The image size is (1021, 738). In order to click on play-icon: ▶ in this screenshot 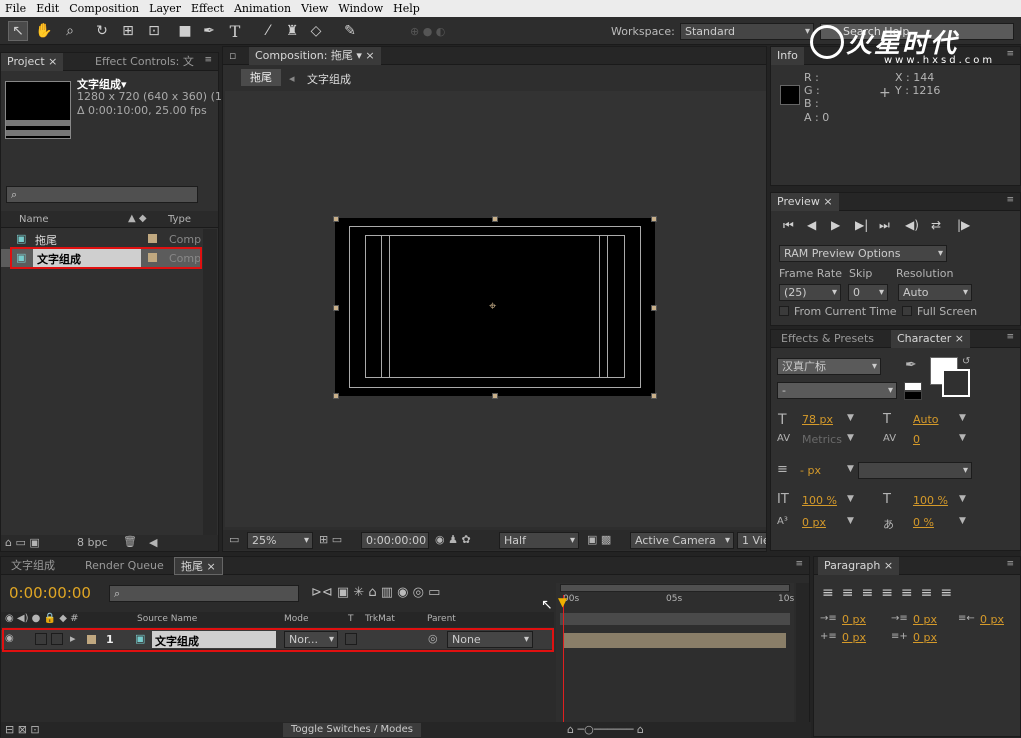, I will do `click(835, 225)`.